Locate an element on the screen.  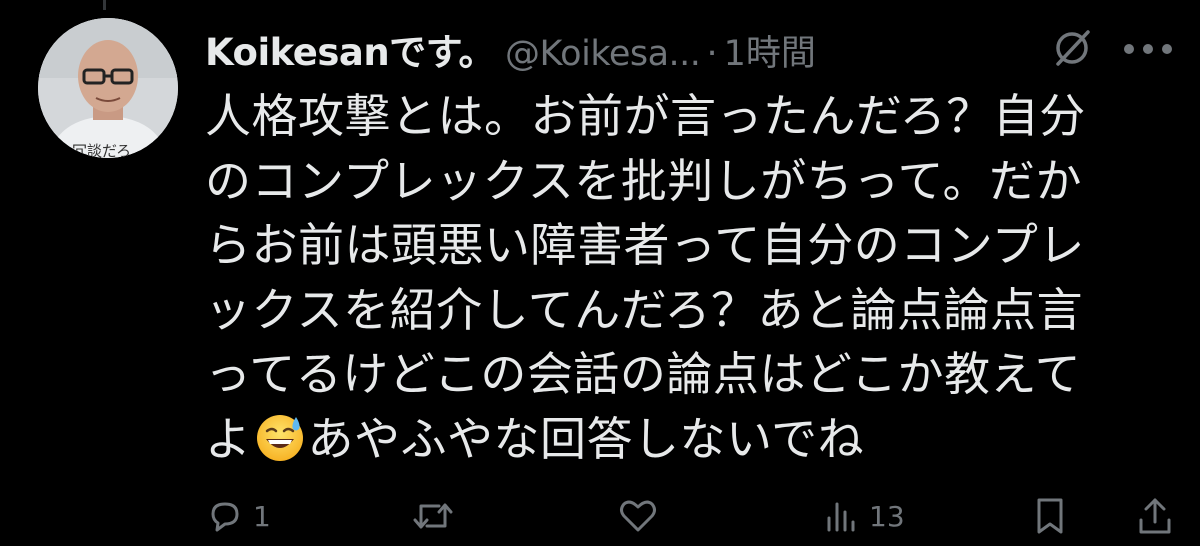
thread-connector-line is located at coordinates (104, 5).